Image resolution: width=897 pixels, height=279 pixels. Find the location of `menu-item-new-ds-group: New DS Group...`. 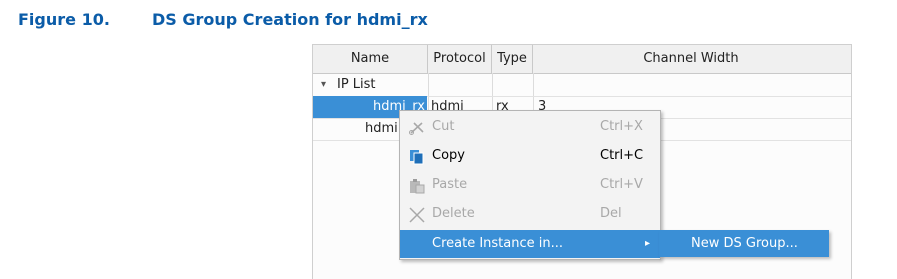

menu-item-new-ds-group: New DS Group... is located at coordinates (744, 243).